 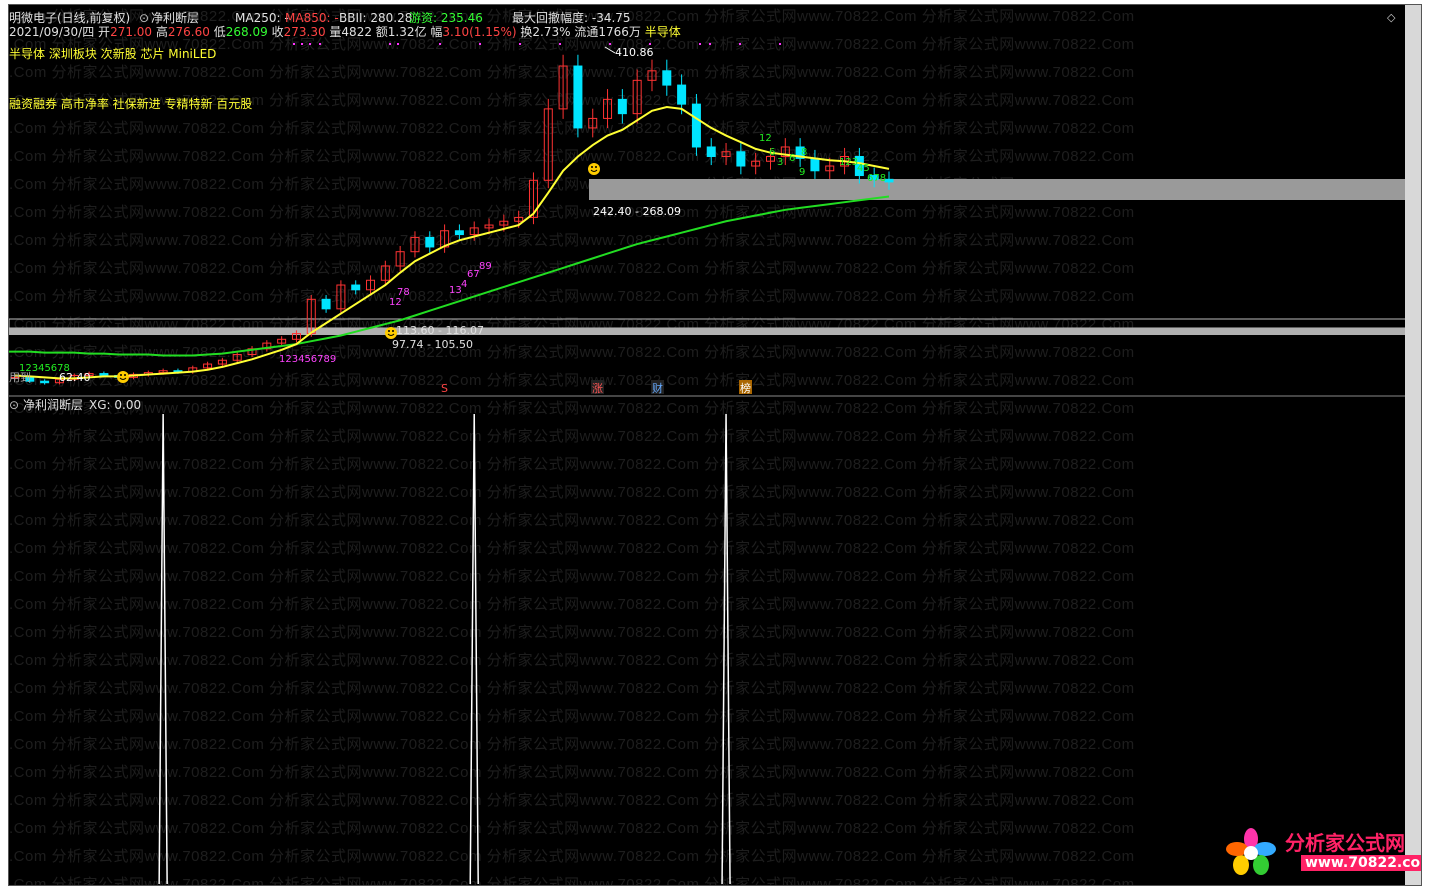 I want to click on open-value: 271.00, so click(x=131, y=32).